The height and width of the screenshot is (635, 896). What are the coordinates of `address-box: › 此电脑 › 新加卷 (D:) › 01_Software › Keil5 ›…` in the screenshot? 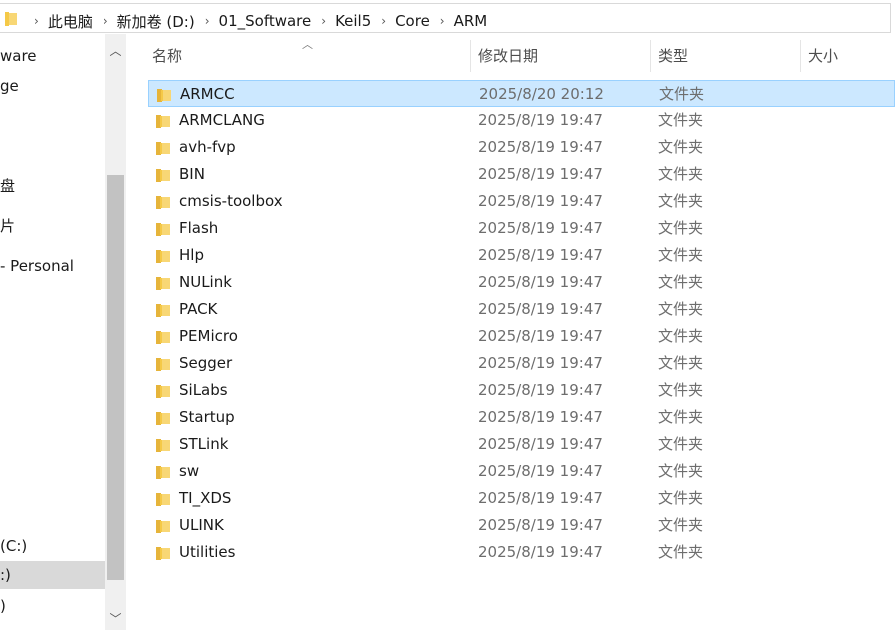 It's located at (445, 18).